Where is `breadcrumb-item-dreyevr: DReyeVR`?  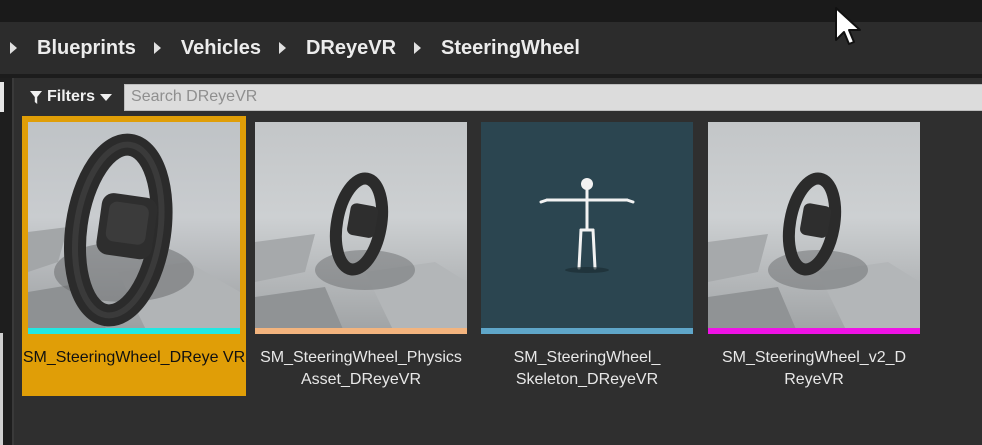 breadcrumb-item-dreyevr: DReyeVR is located at coordinates (337, 48).